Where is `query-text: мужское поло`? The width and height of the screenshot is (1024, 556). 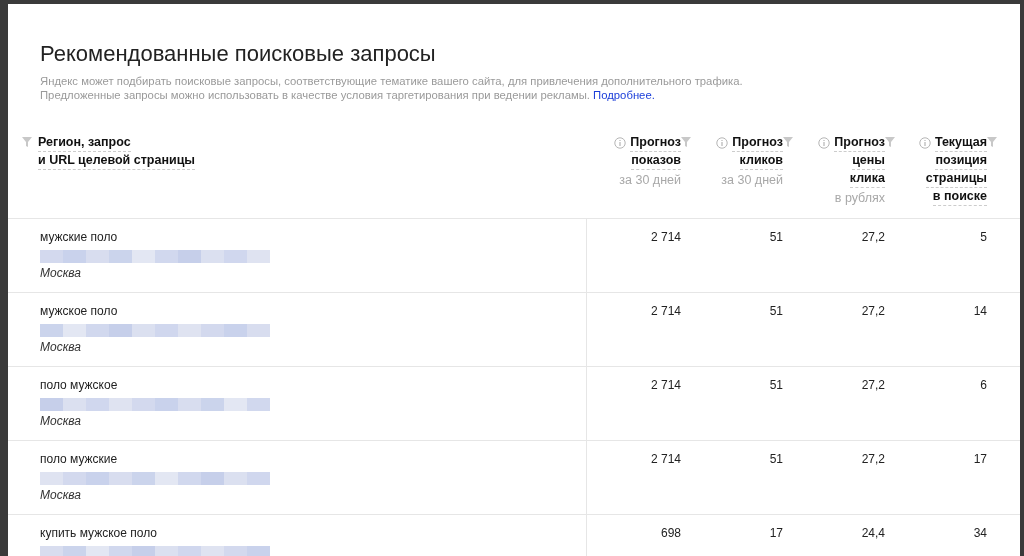 query-text: мужское поло is located at coordinates (79, 311).